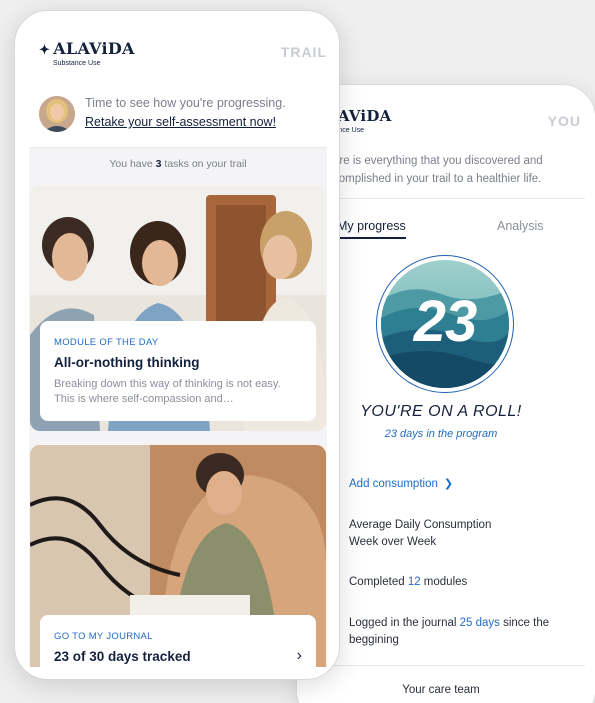 The height and width of the screenshot is (703, 595). Describe the element at coordinates (94, 48) in the screenshot. I see `brand-name: ALAViDA` at that location.